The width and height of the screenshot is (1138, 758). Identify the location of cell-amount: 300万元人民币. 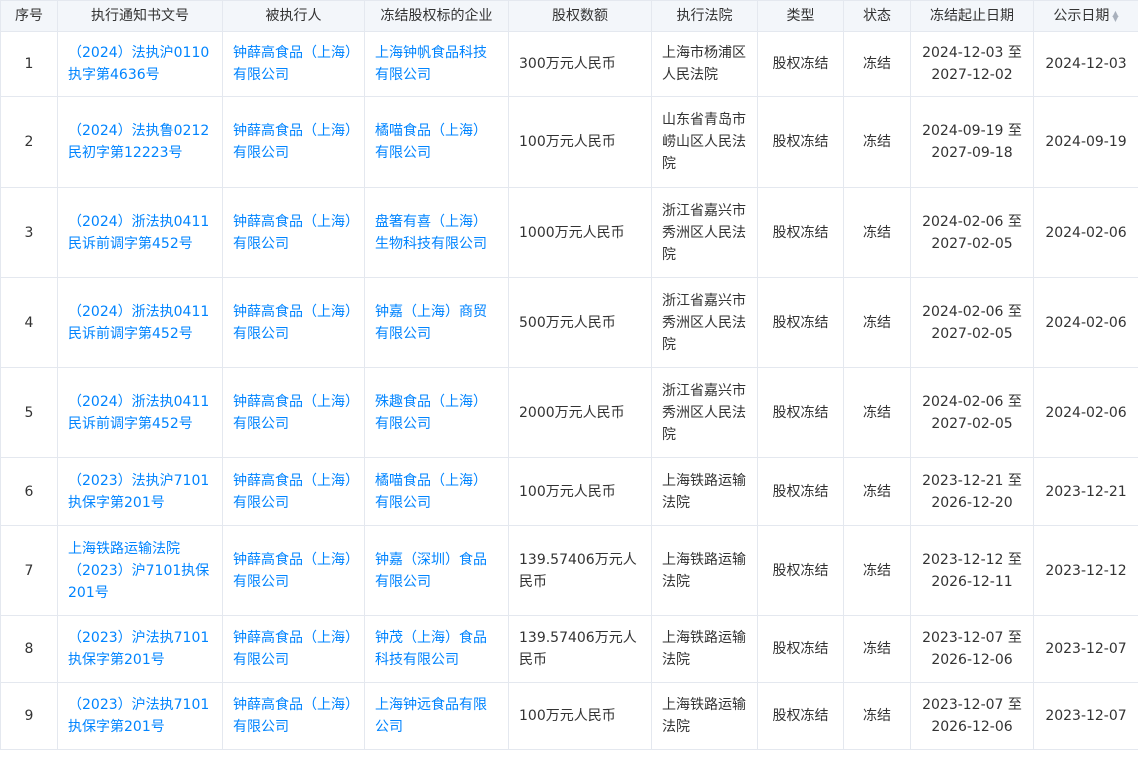
(580, 64).